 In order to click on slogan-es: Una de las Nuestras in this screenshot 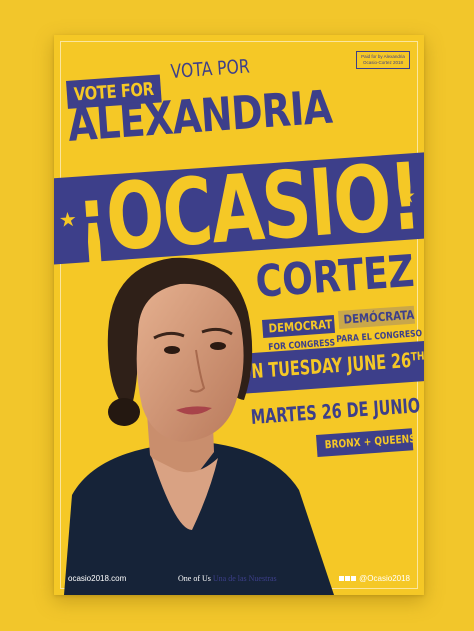, I will do `click(244, 578)`.